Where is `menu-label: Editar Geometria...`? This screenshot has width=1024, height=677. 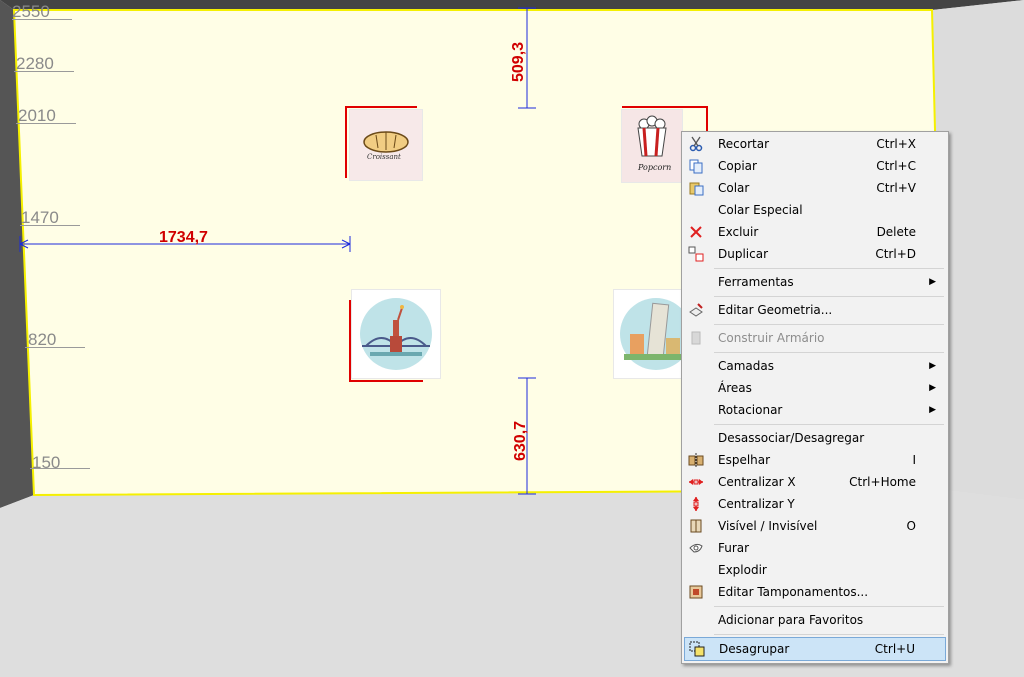
menu-label: Editar Geometria... is located at coordinates (775, 310).